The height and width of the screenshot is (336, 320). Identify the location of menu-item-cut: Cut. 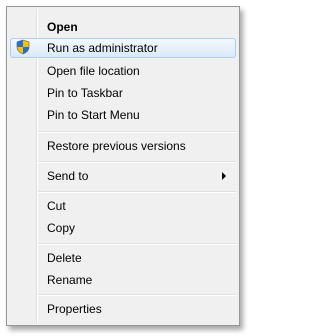
(123, 206).